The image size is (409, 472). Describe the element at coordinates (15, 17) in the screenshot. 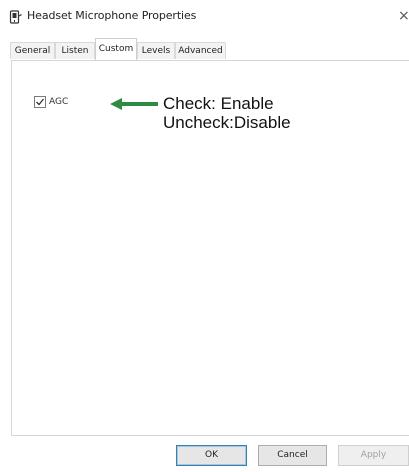

I see `microphone-icon` at that location.